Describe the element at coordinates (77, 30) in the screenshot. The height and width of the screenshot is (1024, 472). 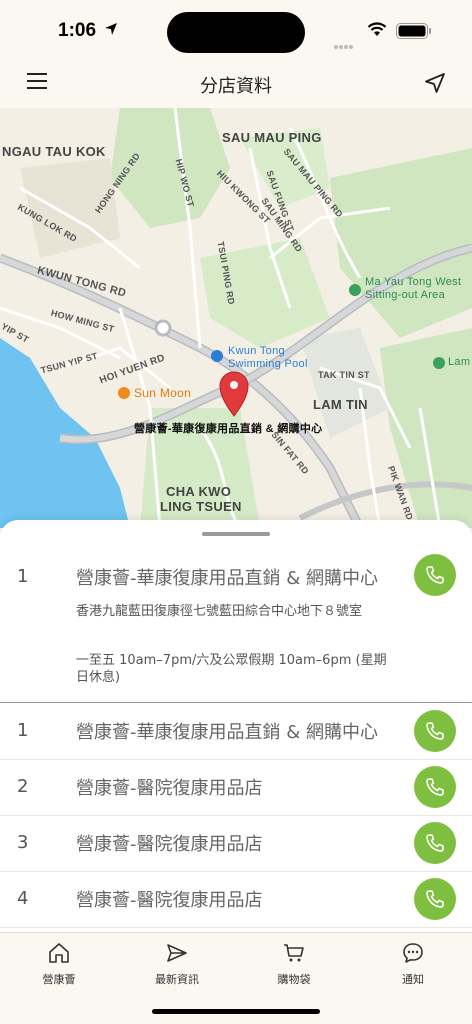
I see `status-time: 1:06` at that location.